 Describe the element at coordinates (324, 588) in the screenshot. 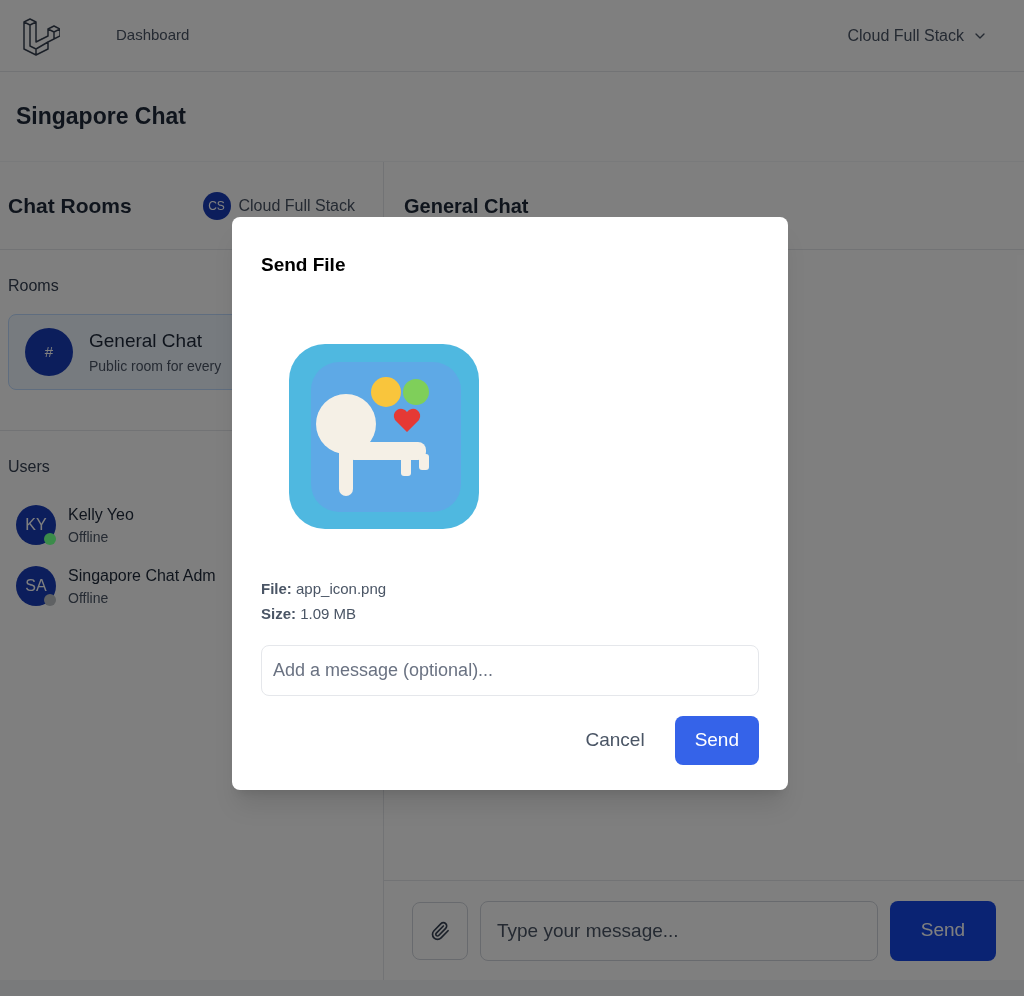

I see `file-detail: File: app_icon.png` at that location.